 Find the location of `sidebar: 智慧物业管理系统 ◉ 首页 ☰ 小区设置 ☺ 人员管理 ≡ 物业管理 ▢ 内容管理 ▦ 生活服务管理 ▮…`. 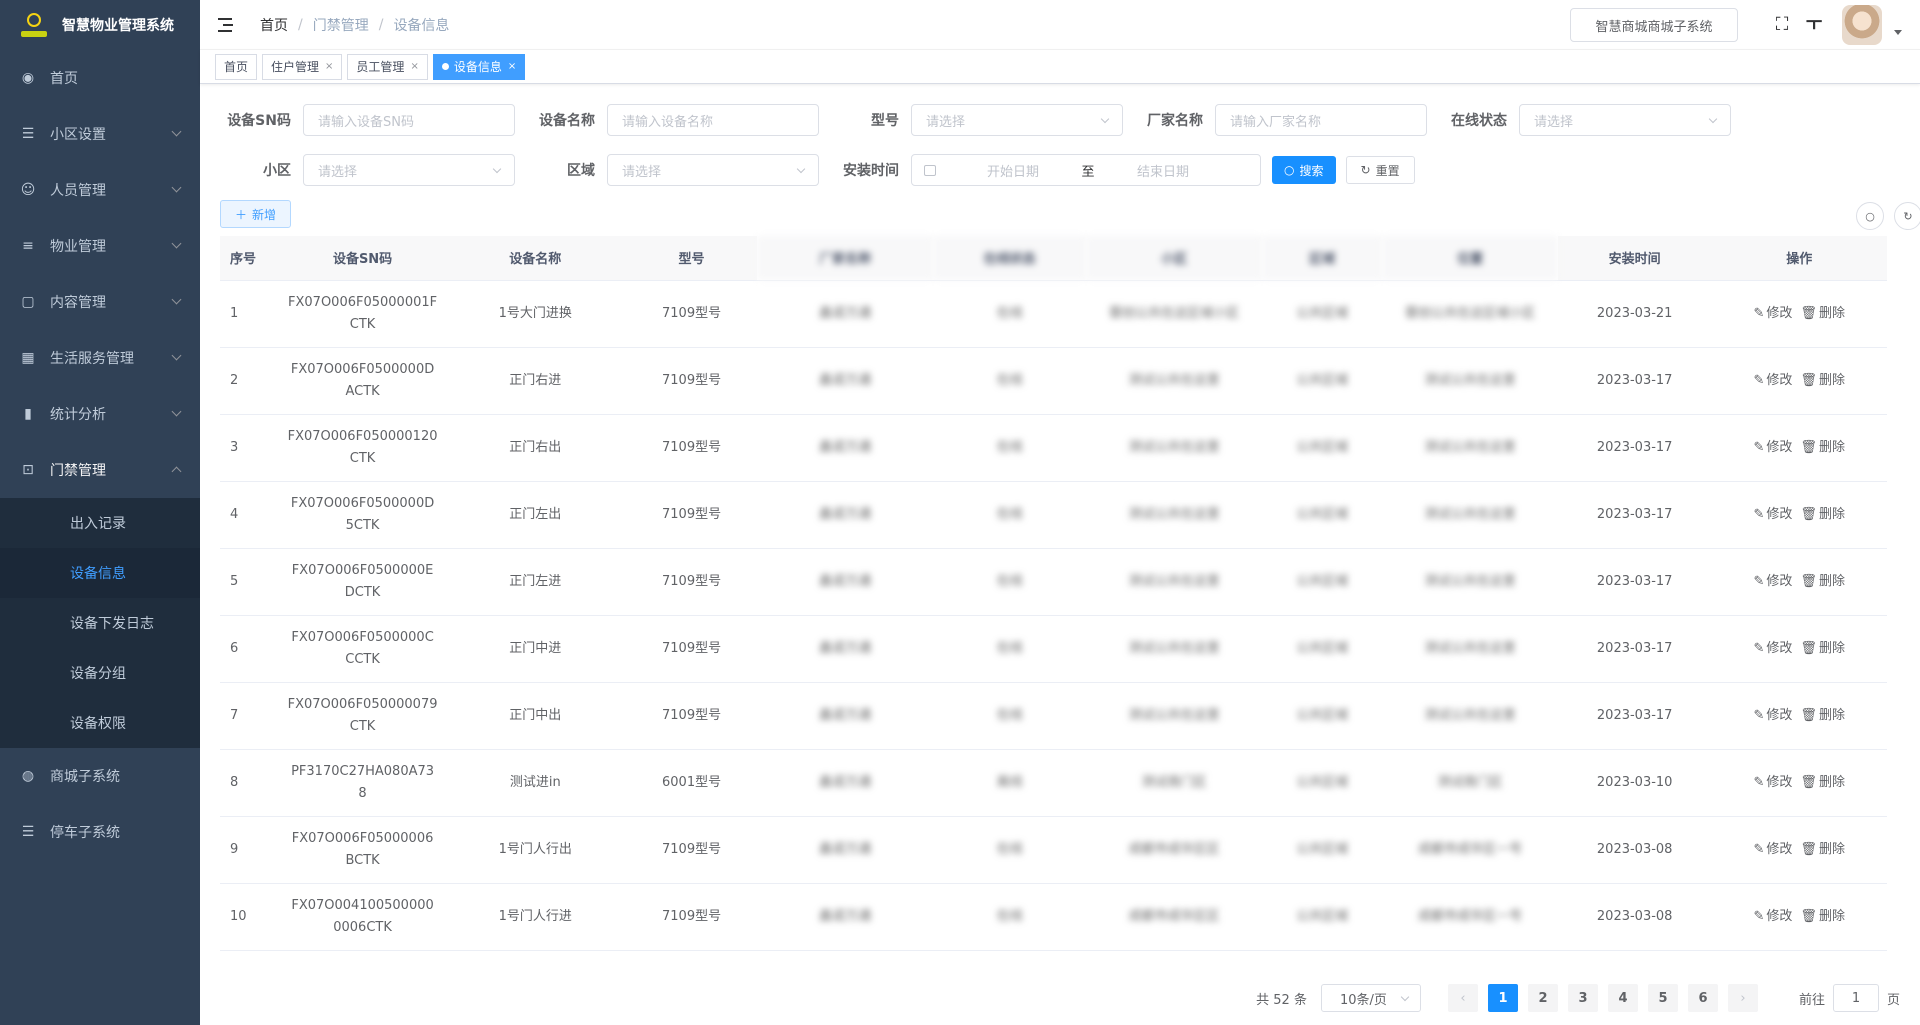

sidebar: 智慧物业管理系统 ◉ 首页 ☰ 小区设置 ☺ 人员管理 ≡ 物业管理 ▢ 内容管理 ▦ 生活服务管理 ▮… is located at coordinates (100, 512).